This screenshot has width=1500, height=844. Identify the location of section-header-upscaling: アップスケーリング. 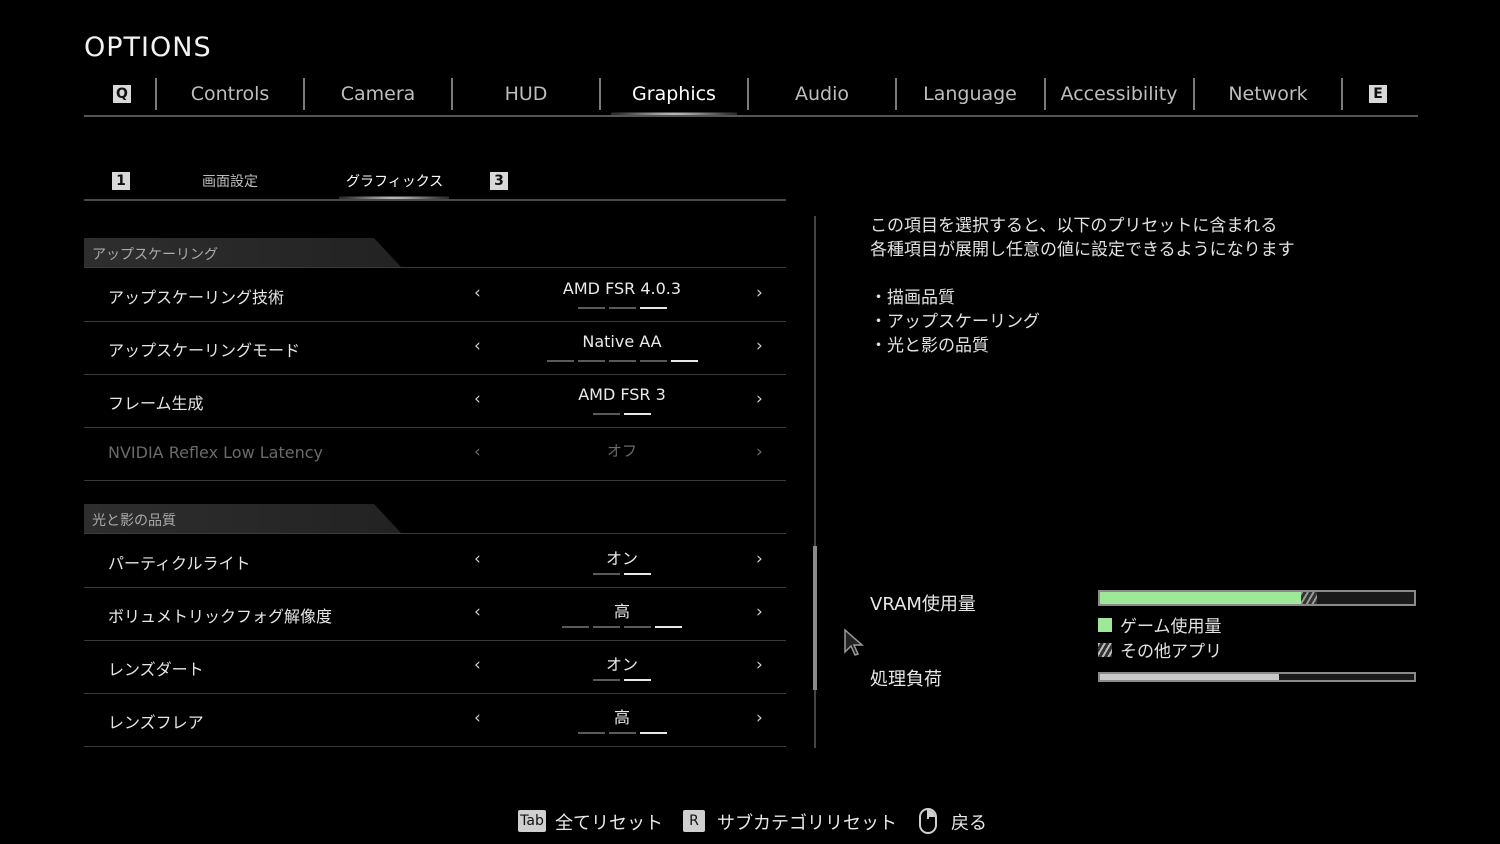
(435, 253).